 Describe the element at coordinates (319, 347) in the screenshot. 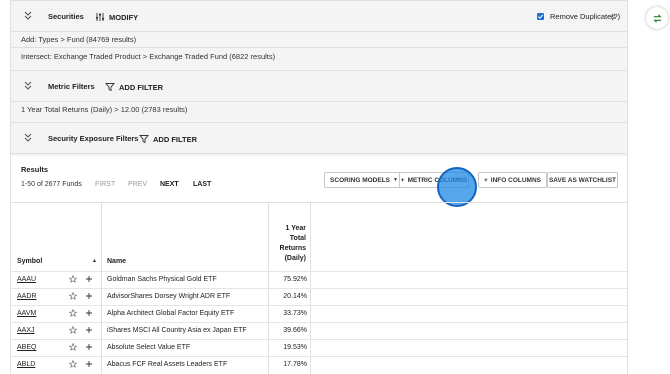

I see `table-row: ABEQ Absolute Select Value ETF 19.53%` at that location.